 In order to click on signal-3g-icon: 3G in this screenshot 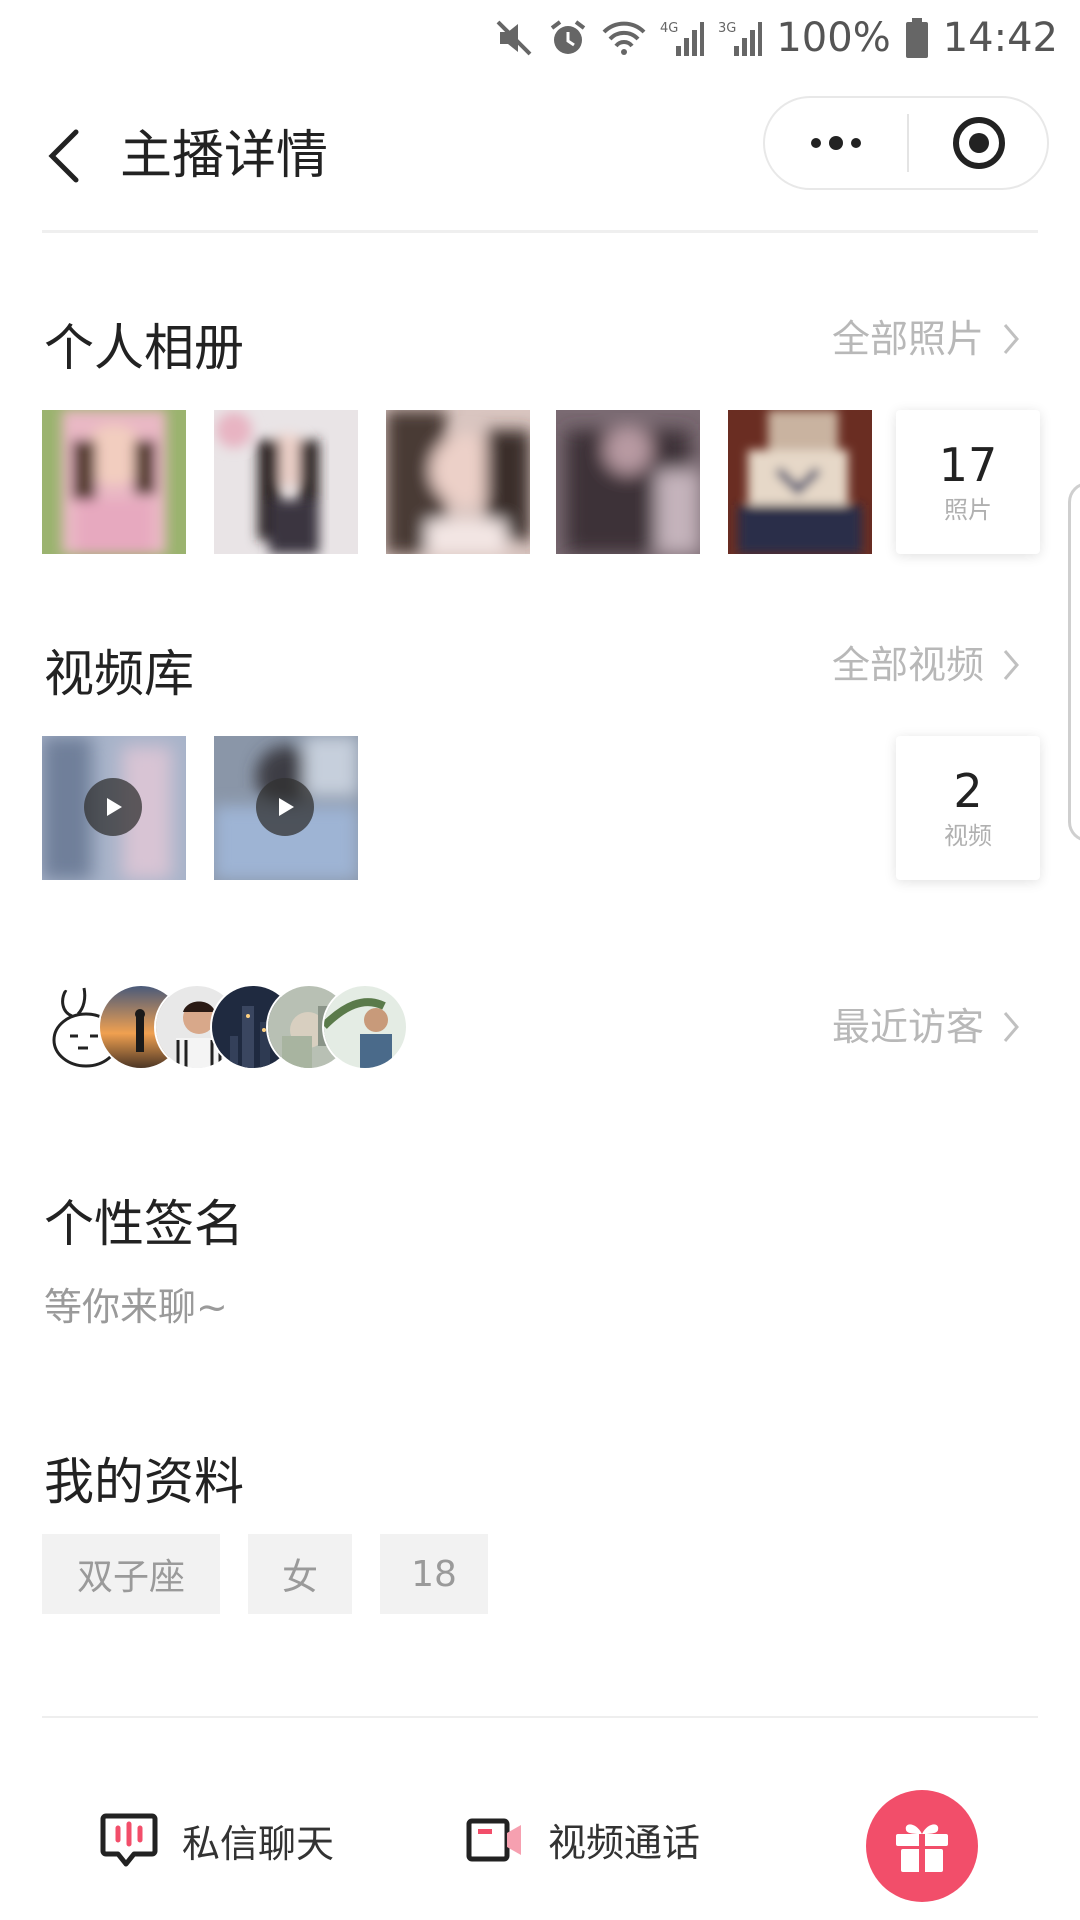, I will do `click(740, 38)`.